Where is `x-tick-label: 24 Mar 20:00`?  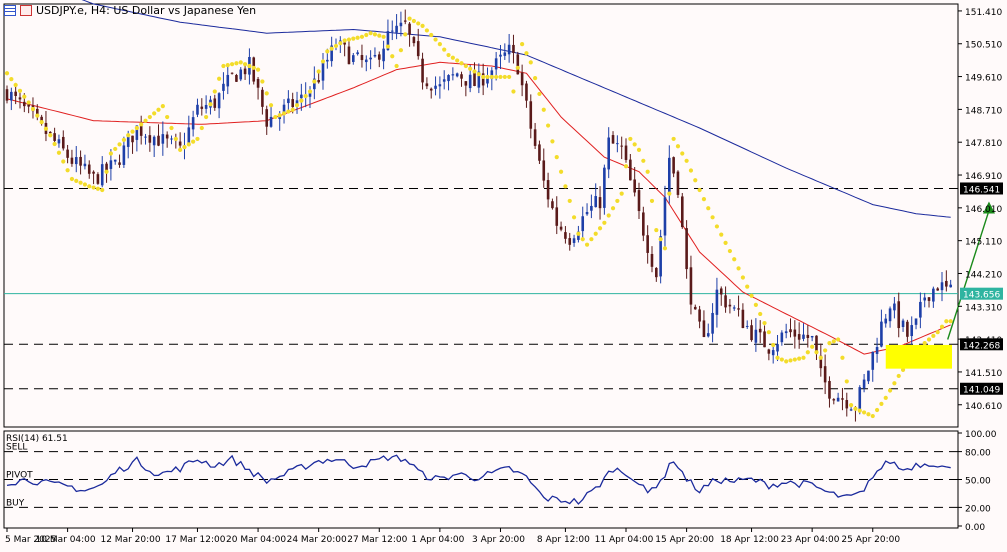 x-tick-label: 24 Mar 20:00 is located at coordinates (317, 540).